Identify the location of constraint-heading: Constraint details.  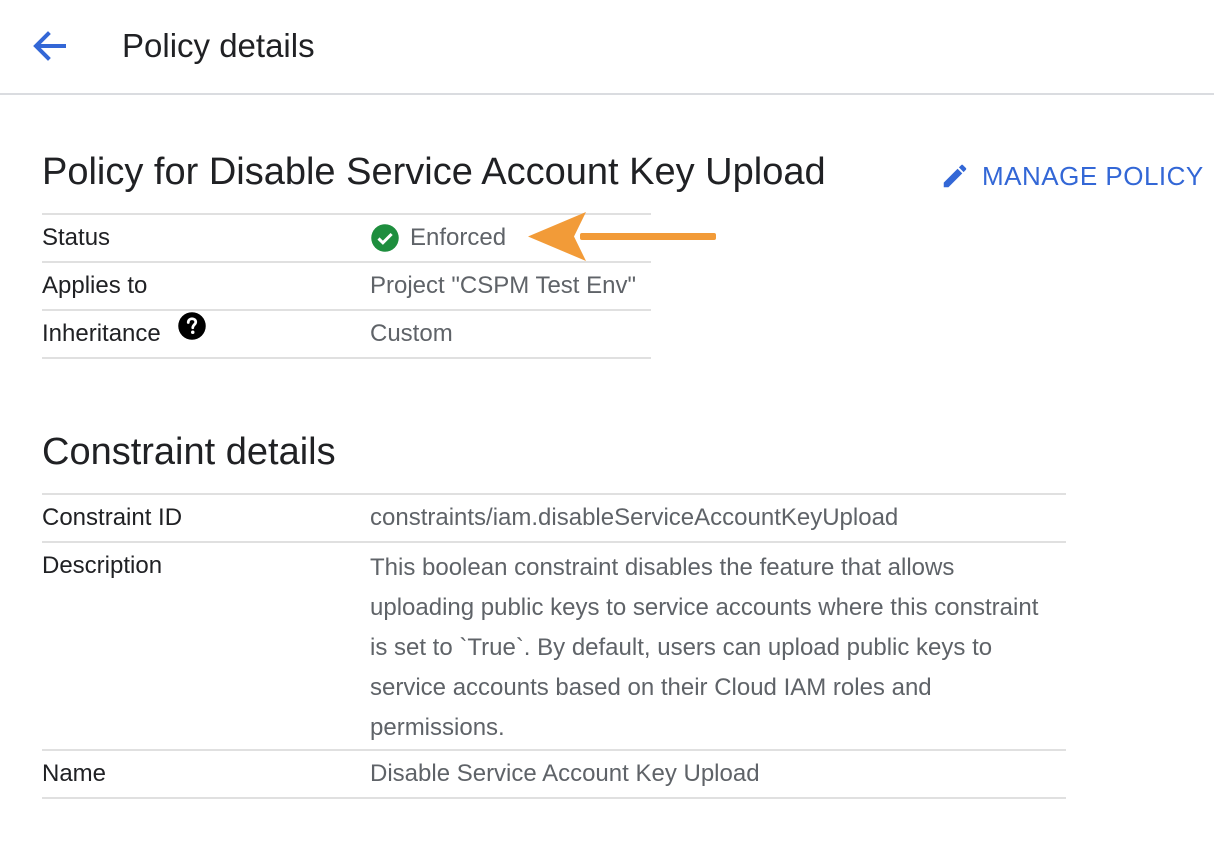
(189, 452).